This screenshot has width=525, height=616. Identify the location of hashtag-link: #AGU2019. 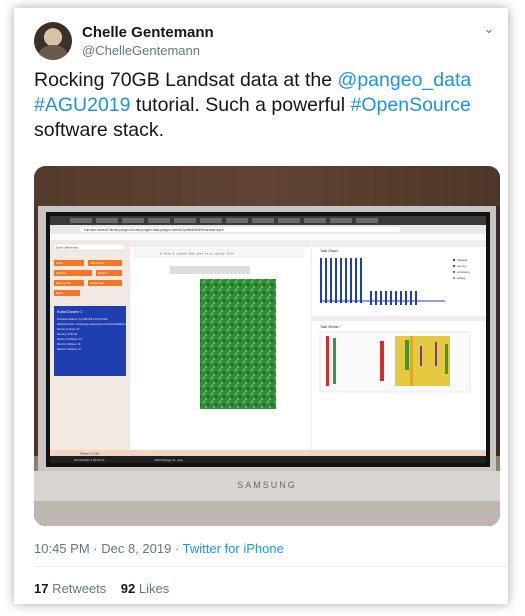
(82, 105).